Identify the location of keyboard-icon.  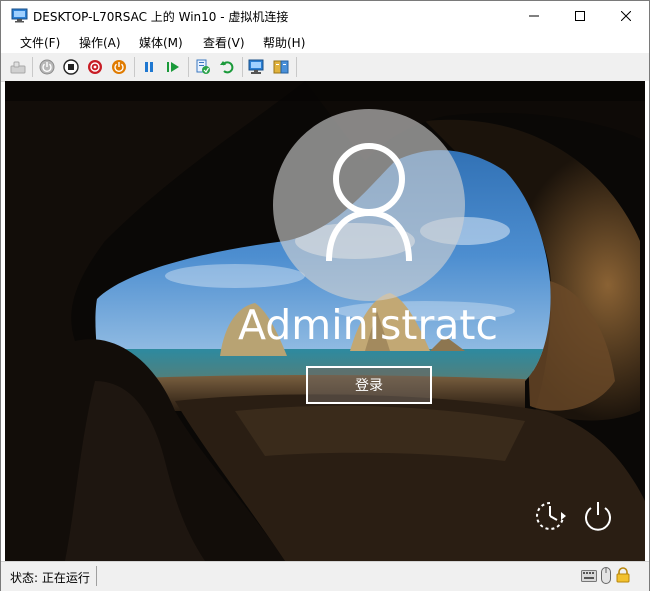
(589, 577).